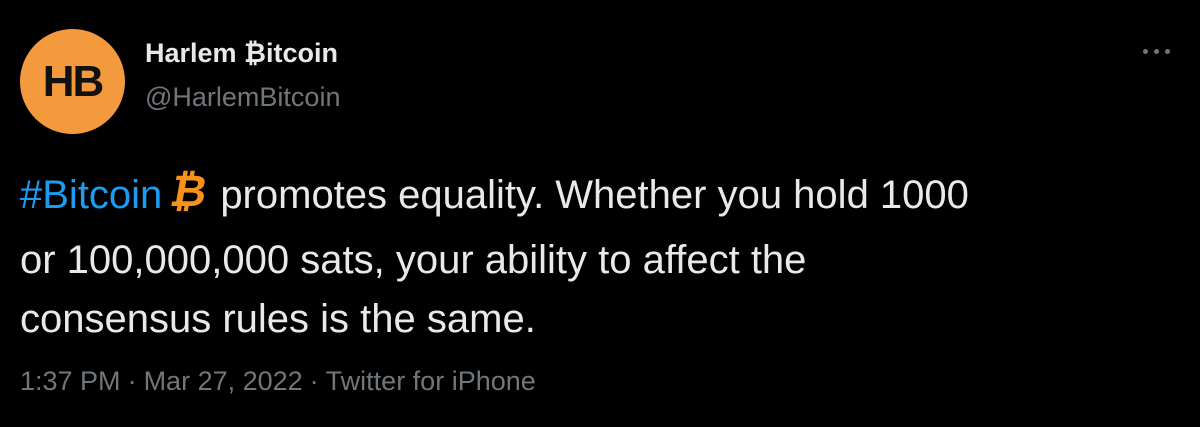  Describe the element at coordinates (91, 195) in the screenshot. I see `hashtag-link: #Bitcoin` at that location.